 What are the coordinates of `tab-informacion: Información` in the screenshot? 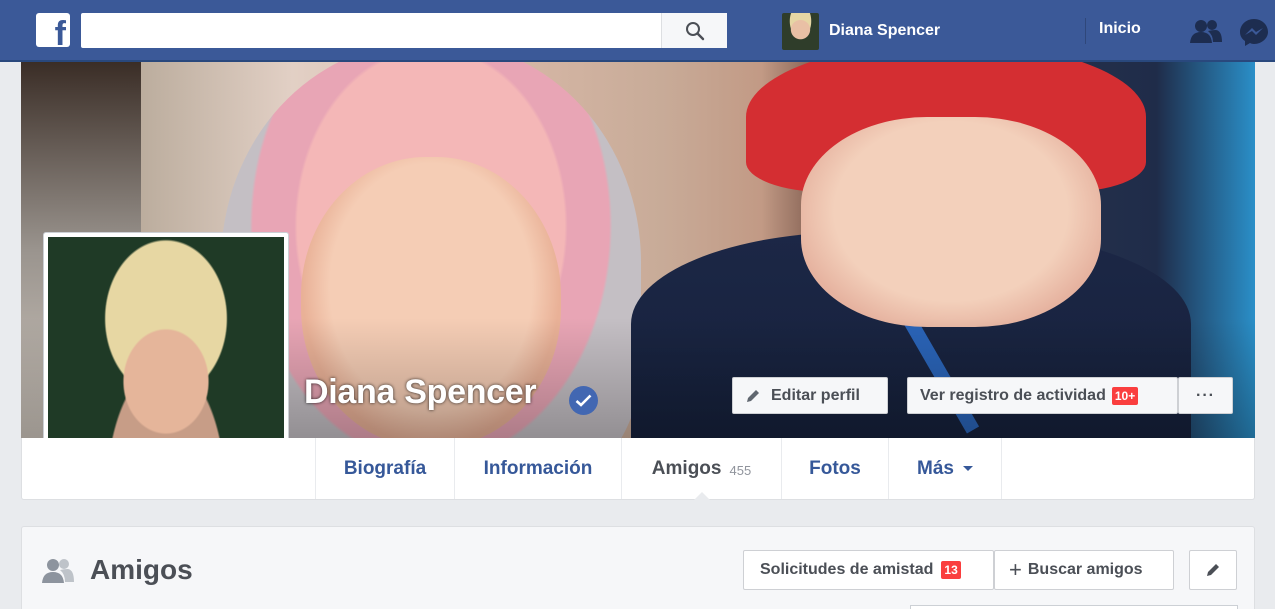 It's located at (538, 468).